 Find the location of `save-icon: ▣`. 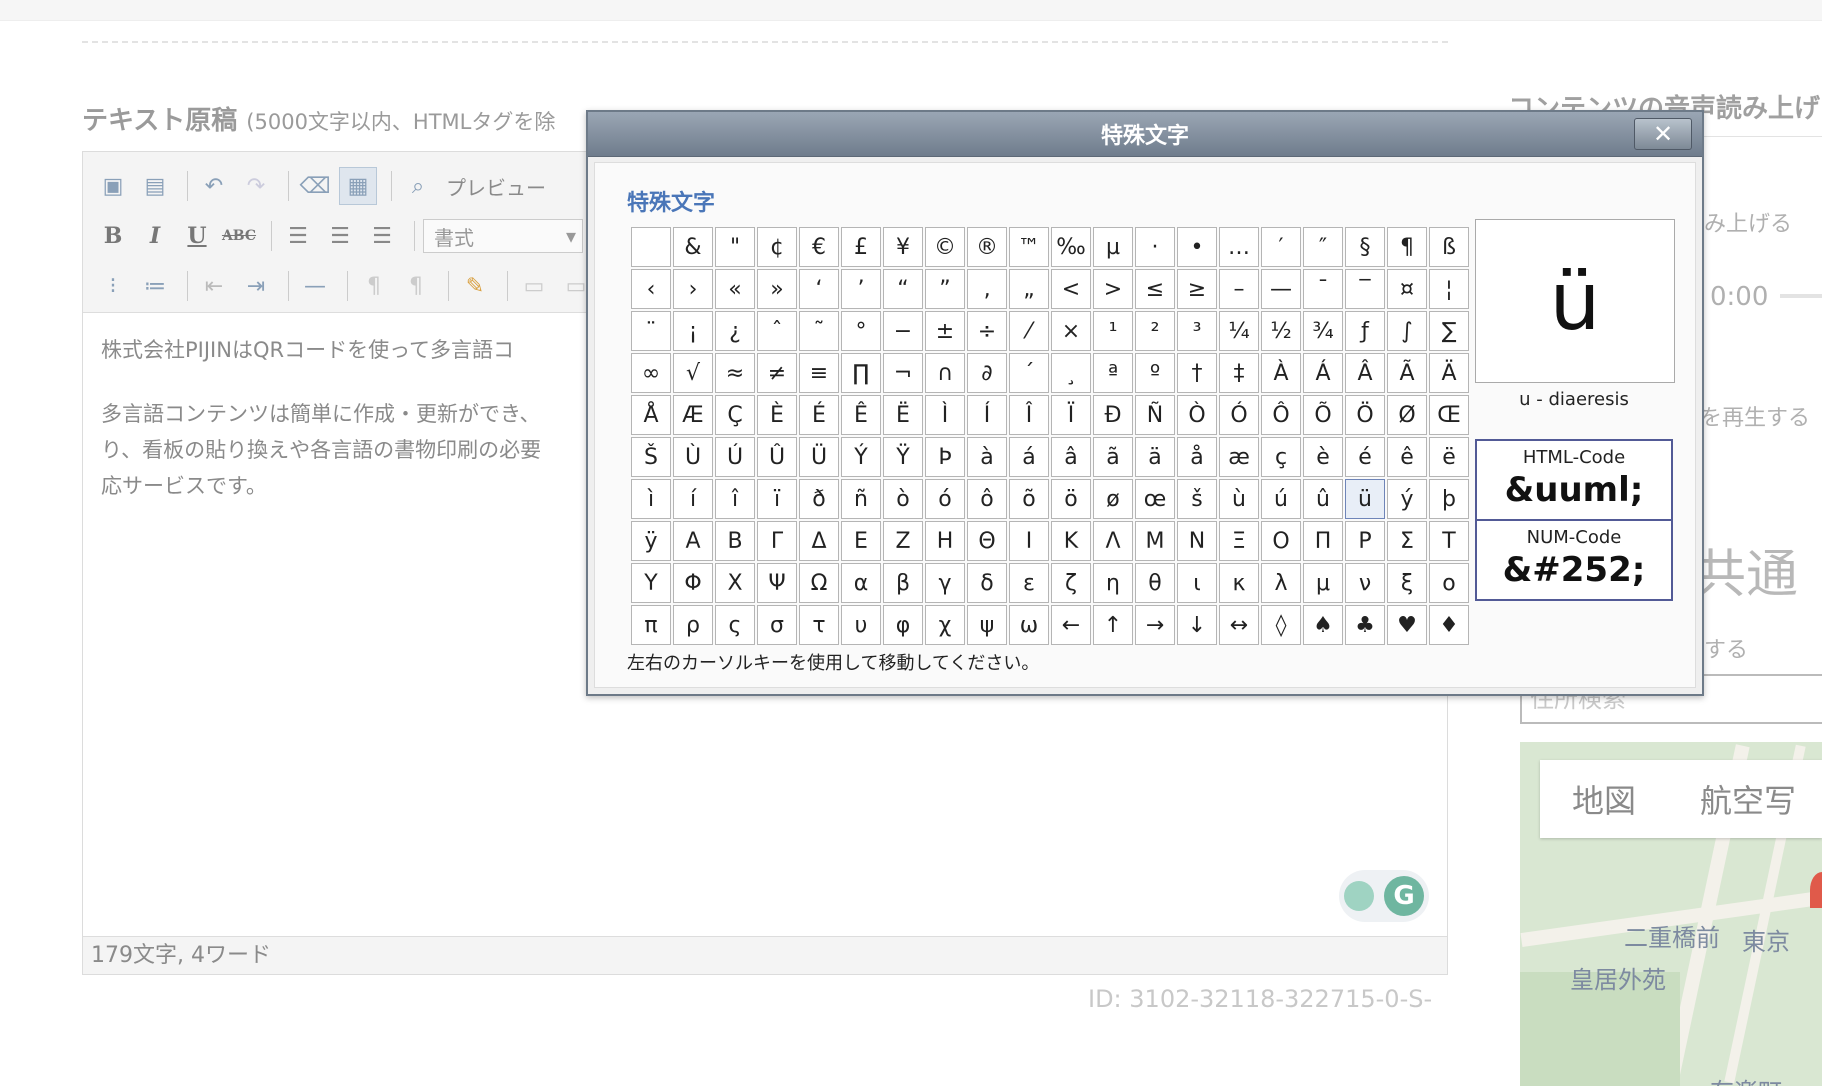

save-icon: ▣ is located at coordinates (113, 186).